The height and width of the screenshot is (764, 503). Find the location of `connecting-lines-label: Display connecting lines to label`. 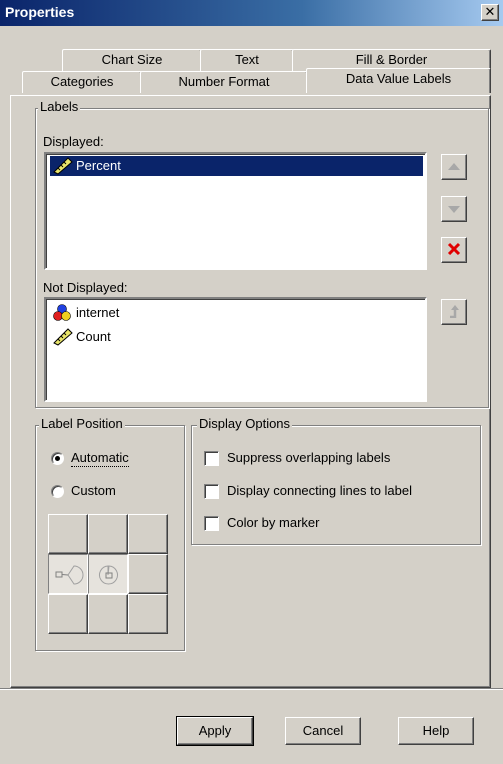

connecting-lines-label: Display connecting lines to label is located at coordinates (319, 491).